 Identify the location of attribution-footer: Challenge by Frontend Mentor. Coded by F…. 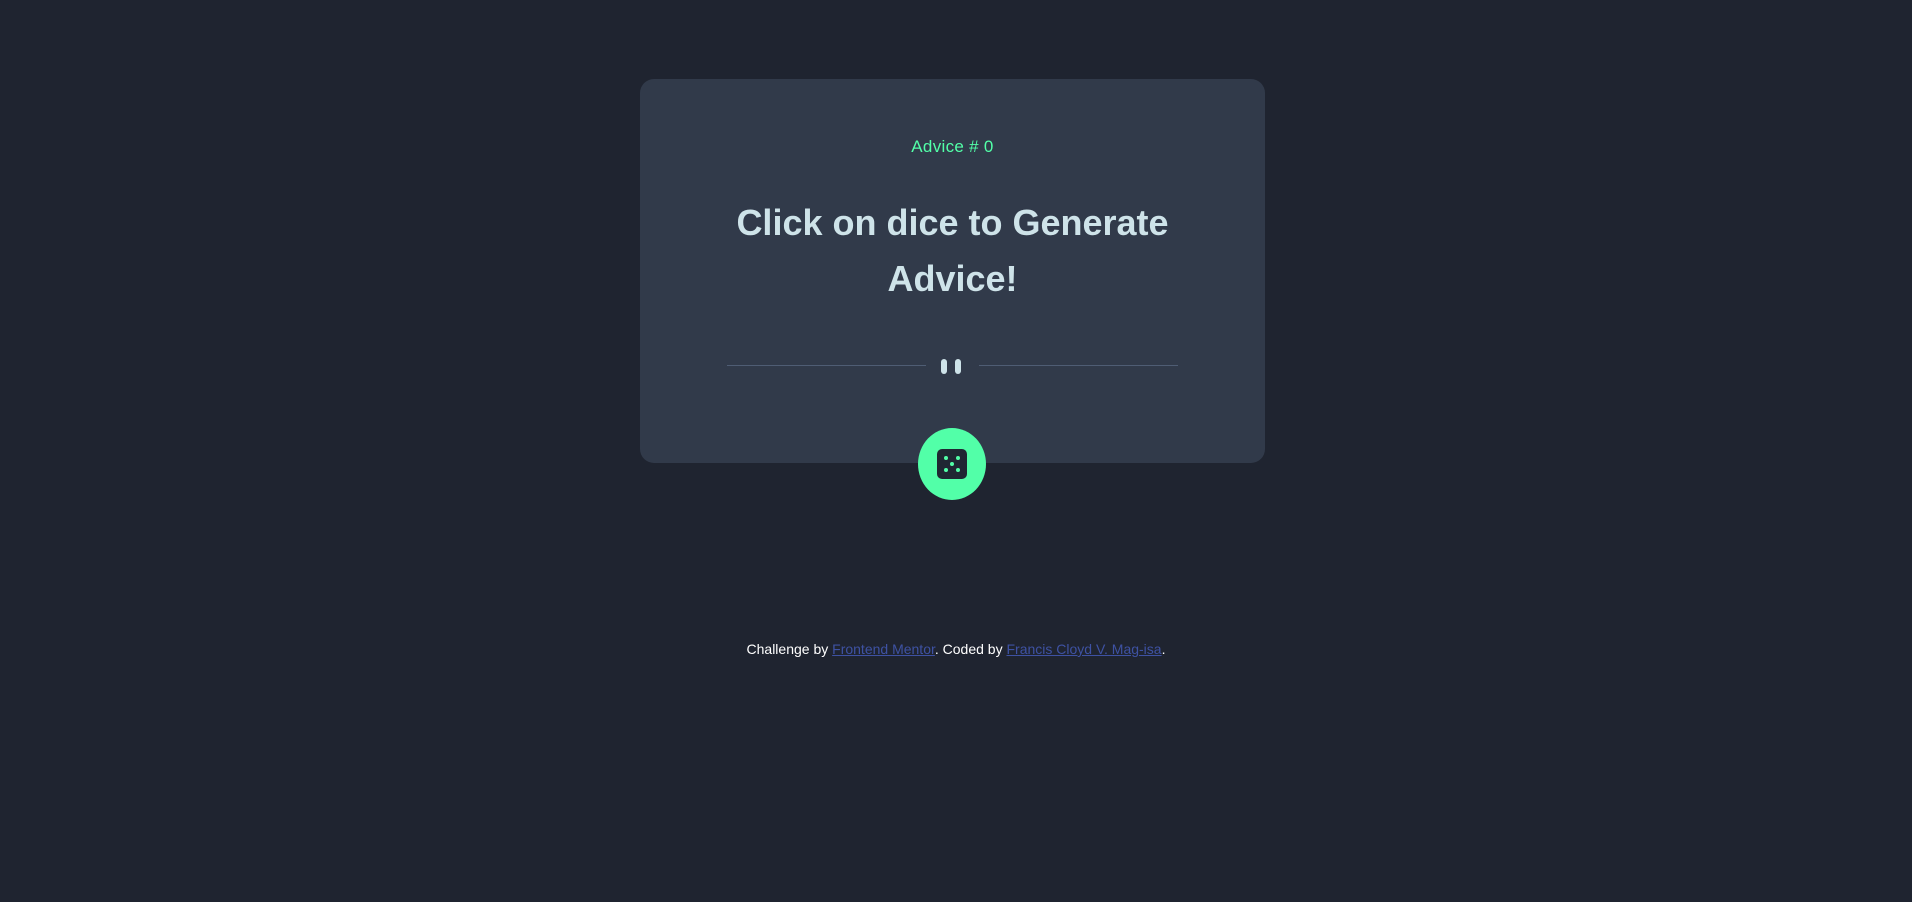
(956, 649).